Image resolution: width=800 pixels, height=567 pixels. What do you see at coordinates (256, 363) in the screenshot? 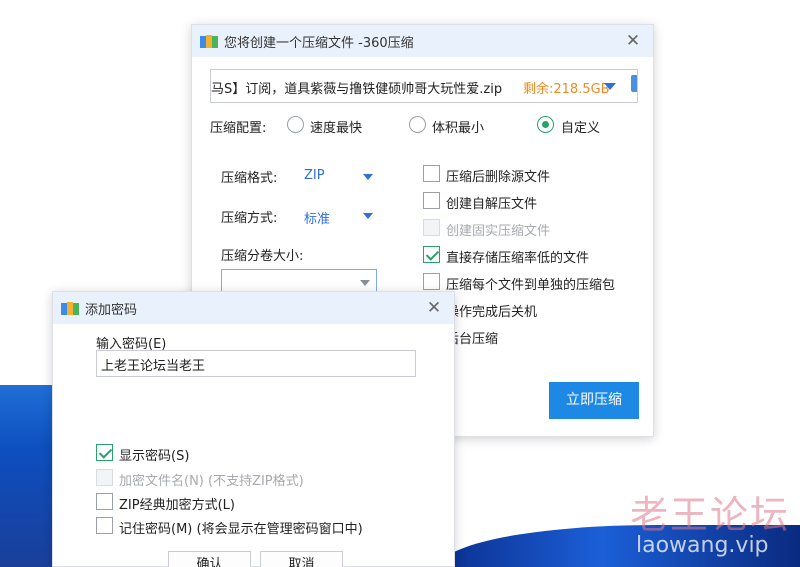
I see `password-input: 上老王论坛当老王` at bounding box center [256, 363].